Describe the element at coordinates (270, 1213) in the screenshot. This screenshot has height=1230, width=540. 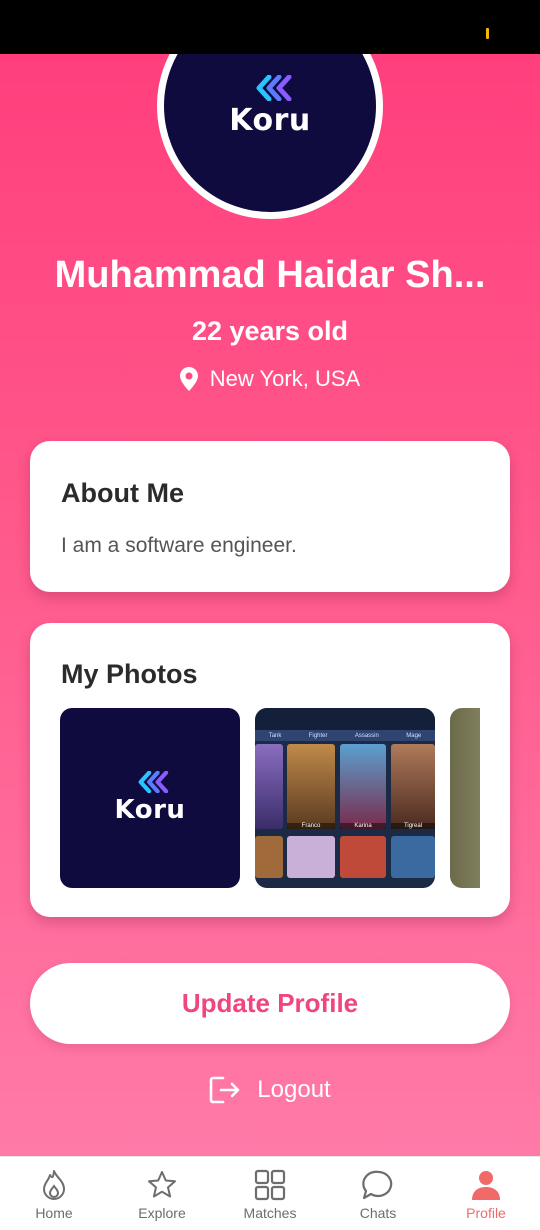
I see `nav-label: Matches` at that location.